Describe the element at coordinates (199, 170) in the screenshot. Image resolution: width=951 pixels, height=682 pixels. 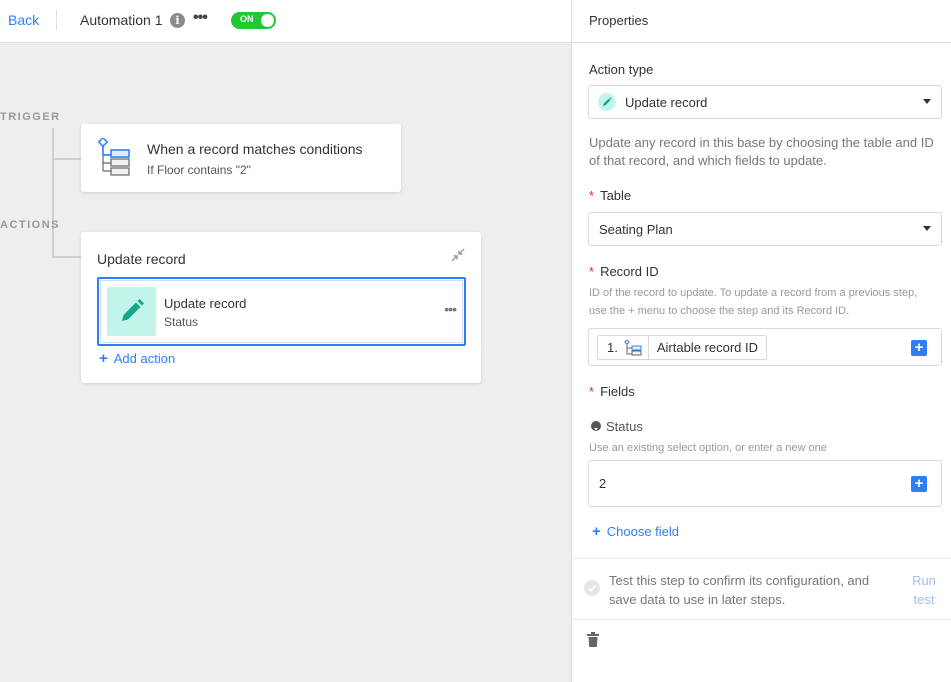
I see `trigger-subtitle: If Floor contains "2"` at that location.